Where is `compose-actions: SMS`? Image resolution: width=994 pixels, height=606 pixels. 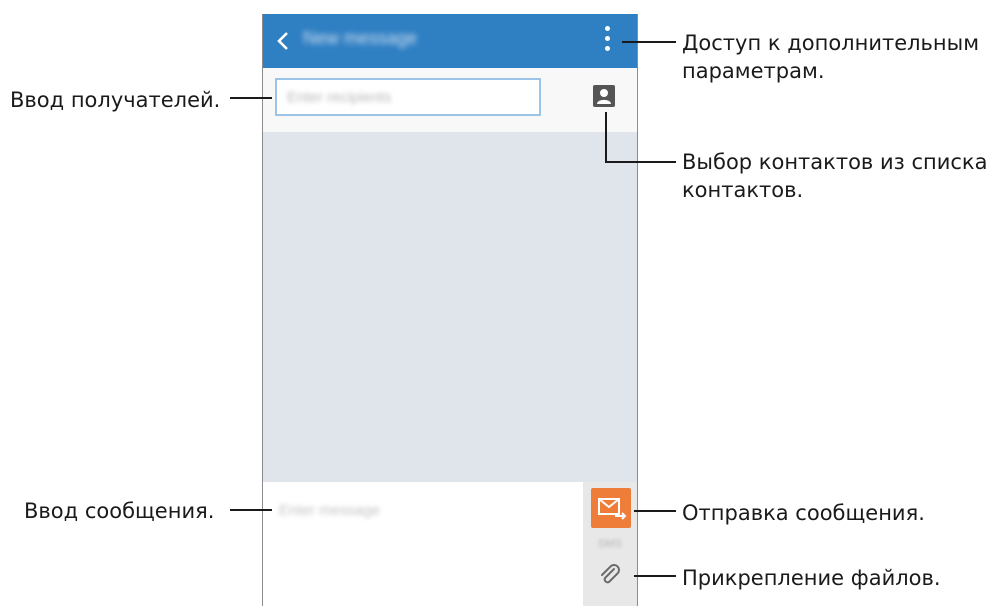
compose-actions: SMS is located at coordinates (610, 544).